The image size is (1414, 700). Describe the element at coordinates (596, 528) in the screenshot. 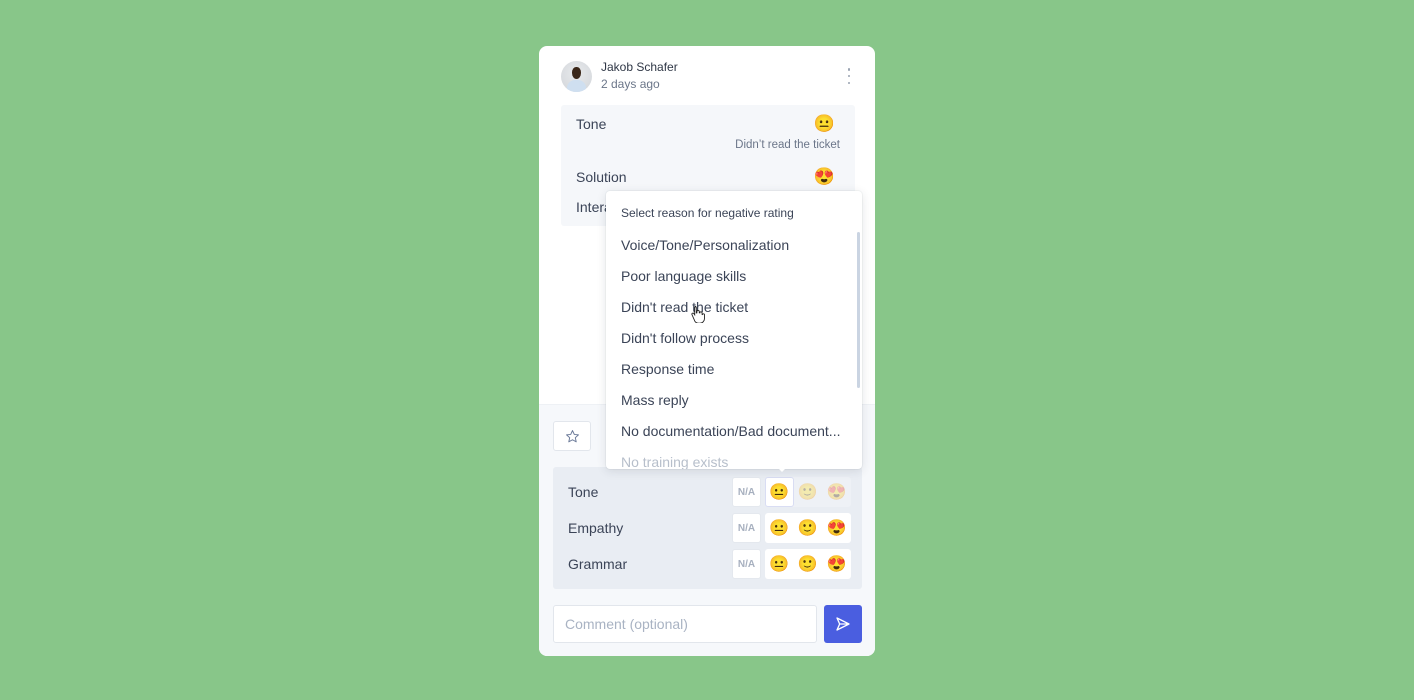

I see `rating-label: Empathy` at that location.